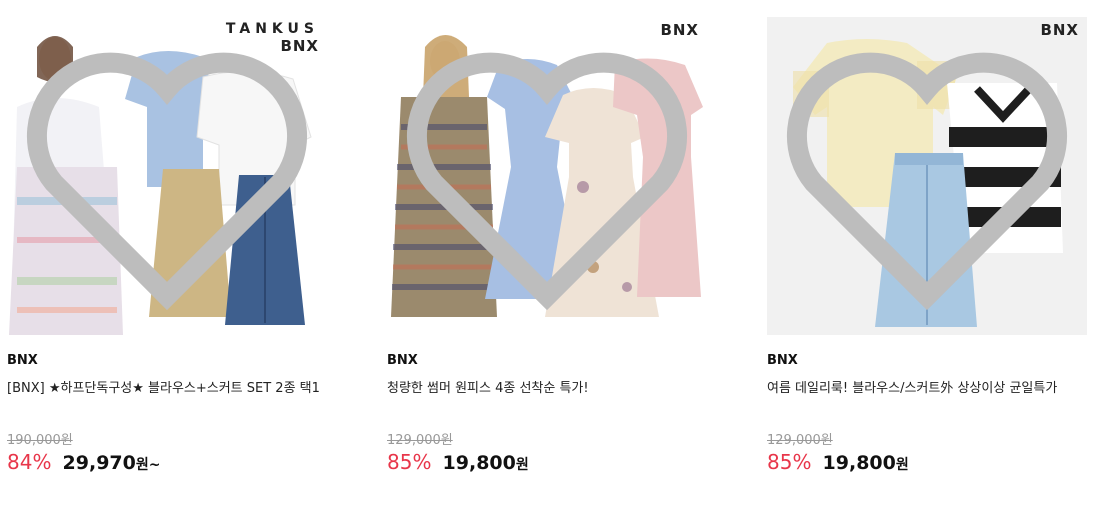 This screenshot has height=510, width=1095. Describe the element at coordinates (927, 386) in the screenshot. I see `product-title: 여름 데일리룩! 블라우스/스커트外 상상이상 균일특가` at that location.